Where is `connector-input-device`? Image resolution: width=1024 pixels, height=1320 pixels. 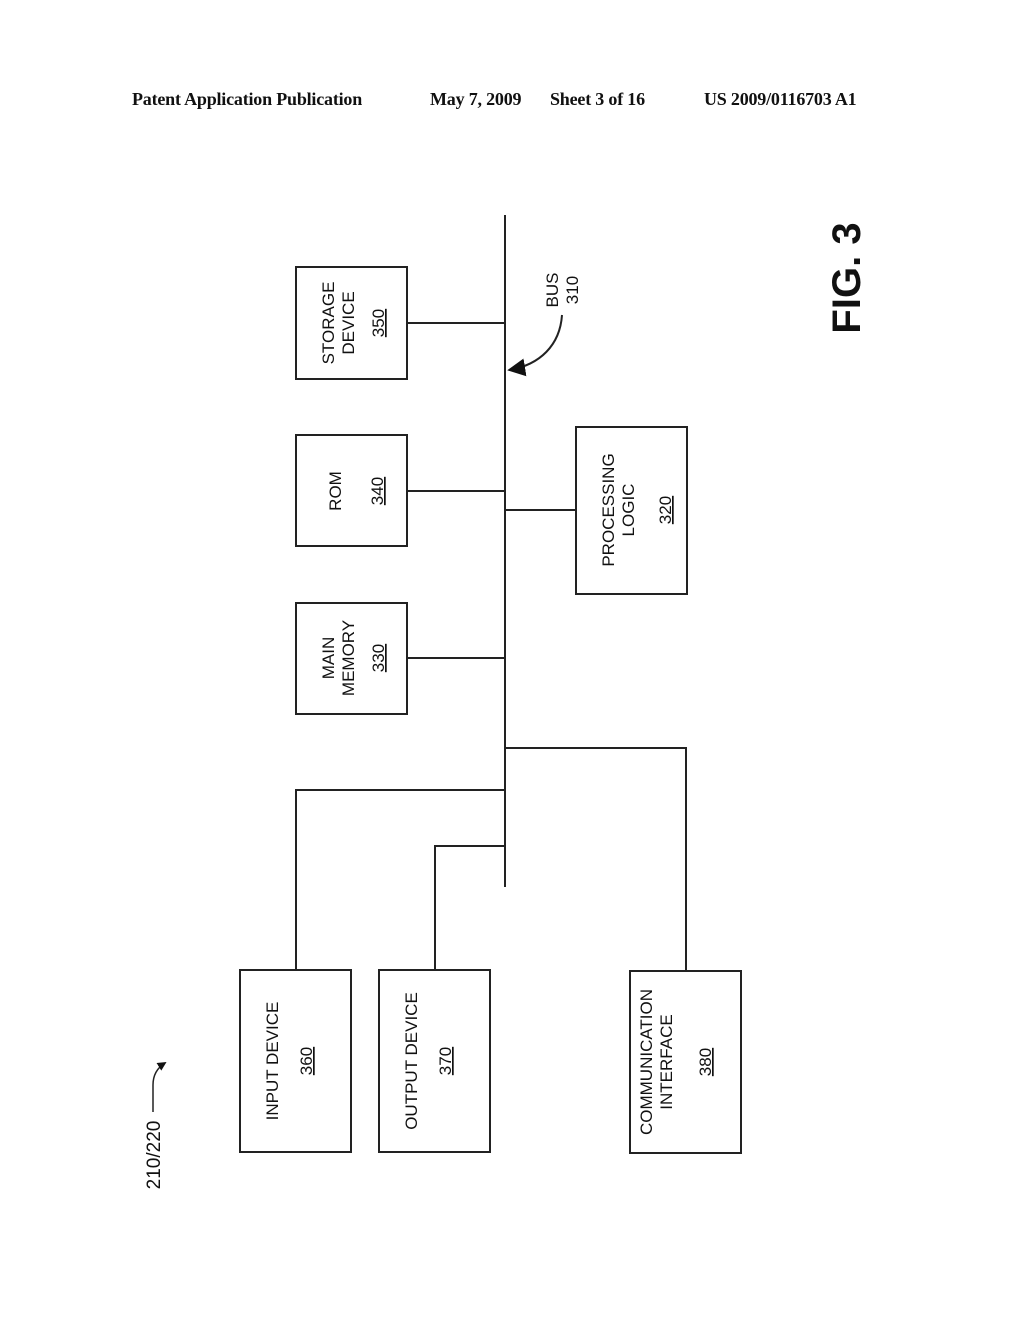 connector-input-device is located at coordinates (400, 879).